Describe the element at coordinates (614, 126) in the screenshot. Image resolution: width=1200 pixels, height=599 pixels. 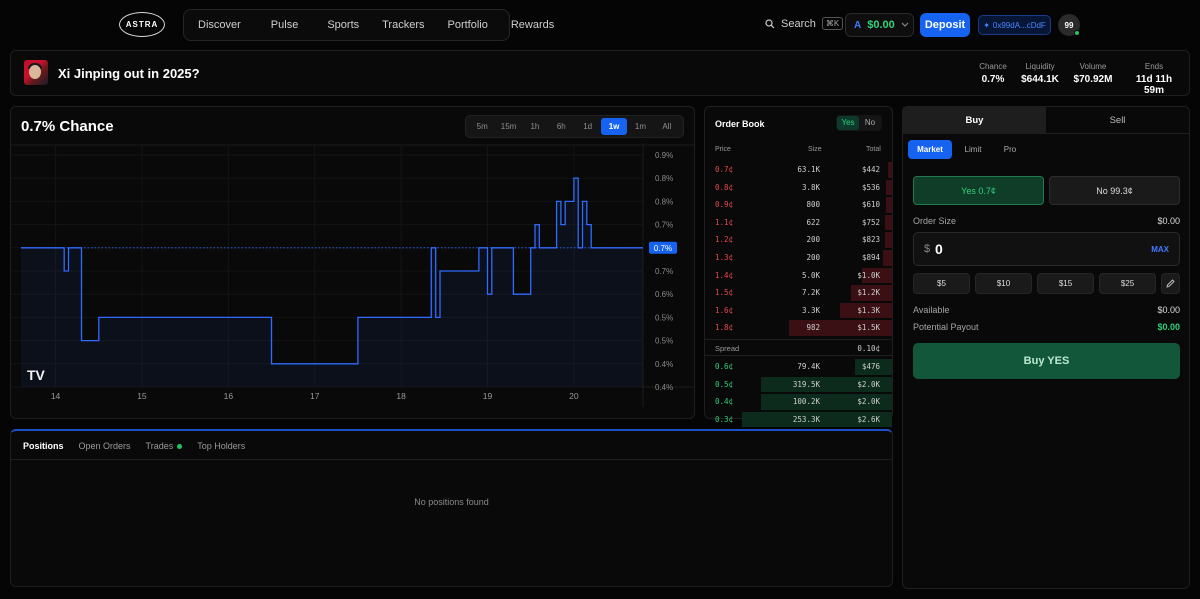
I see `range-1w: 1w` at that location.